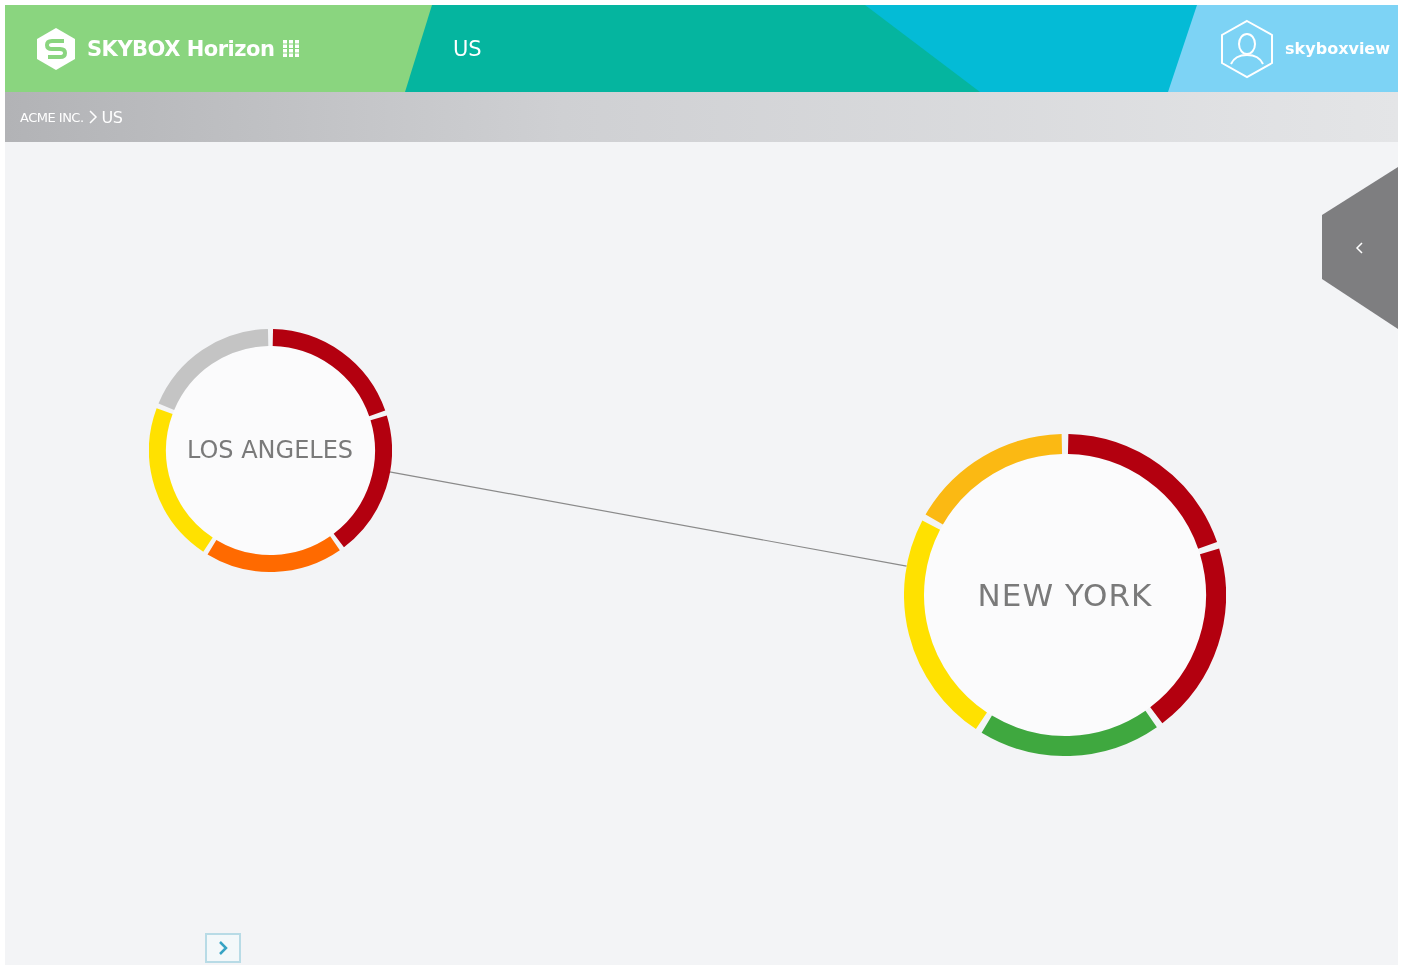 Image resolution: width=1405 pixels, height=965 pixels. I want to click on user-name: skyboxview, so click(1337, 48).